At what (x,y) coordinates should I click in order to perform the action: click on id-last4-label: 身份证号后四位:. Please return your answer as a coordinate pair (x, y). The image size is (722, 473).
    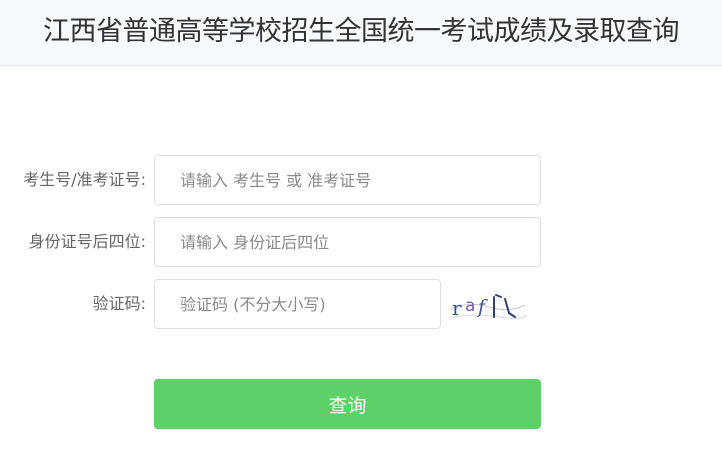
    Looking at the image, I should click on (87, 241).